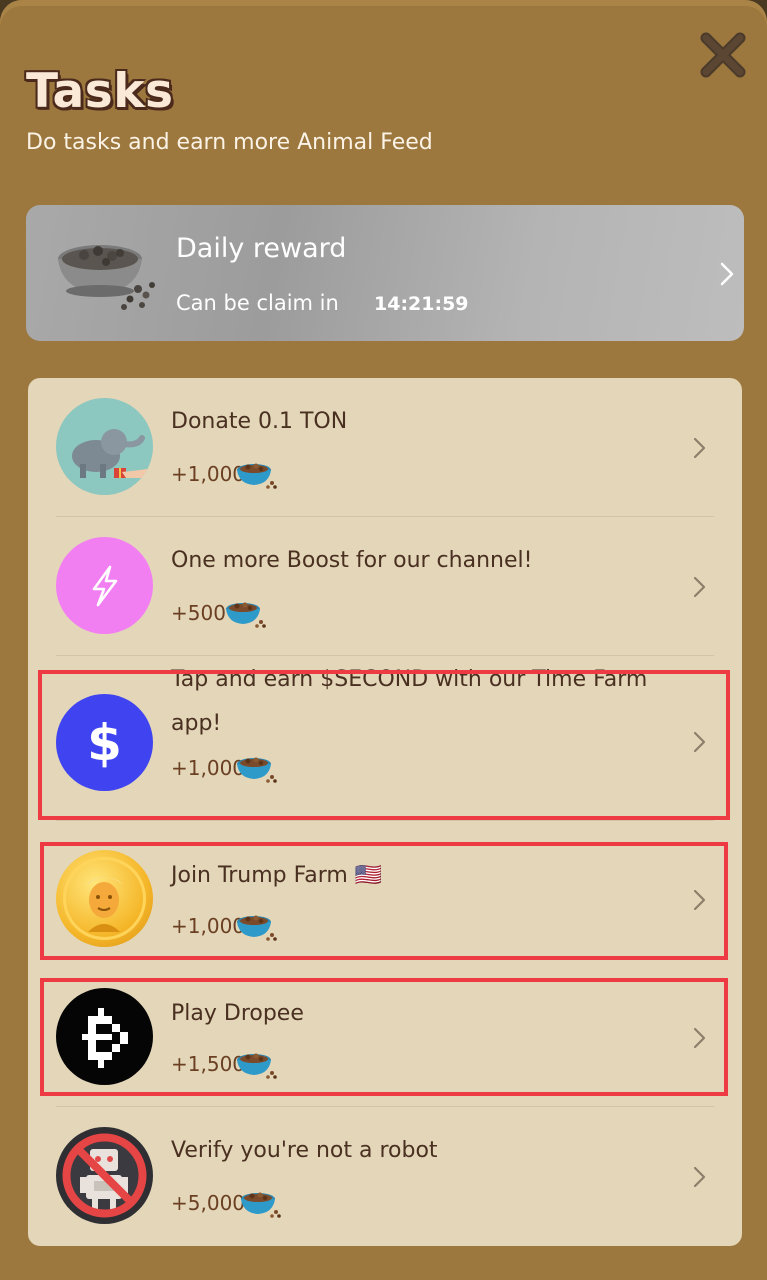 The image size is (767, 1280). What do you see at coordinates (259, 421) in the screenshot?
I see `task-label: Donate 0.1 TON` at bounding box center [259, 421].